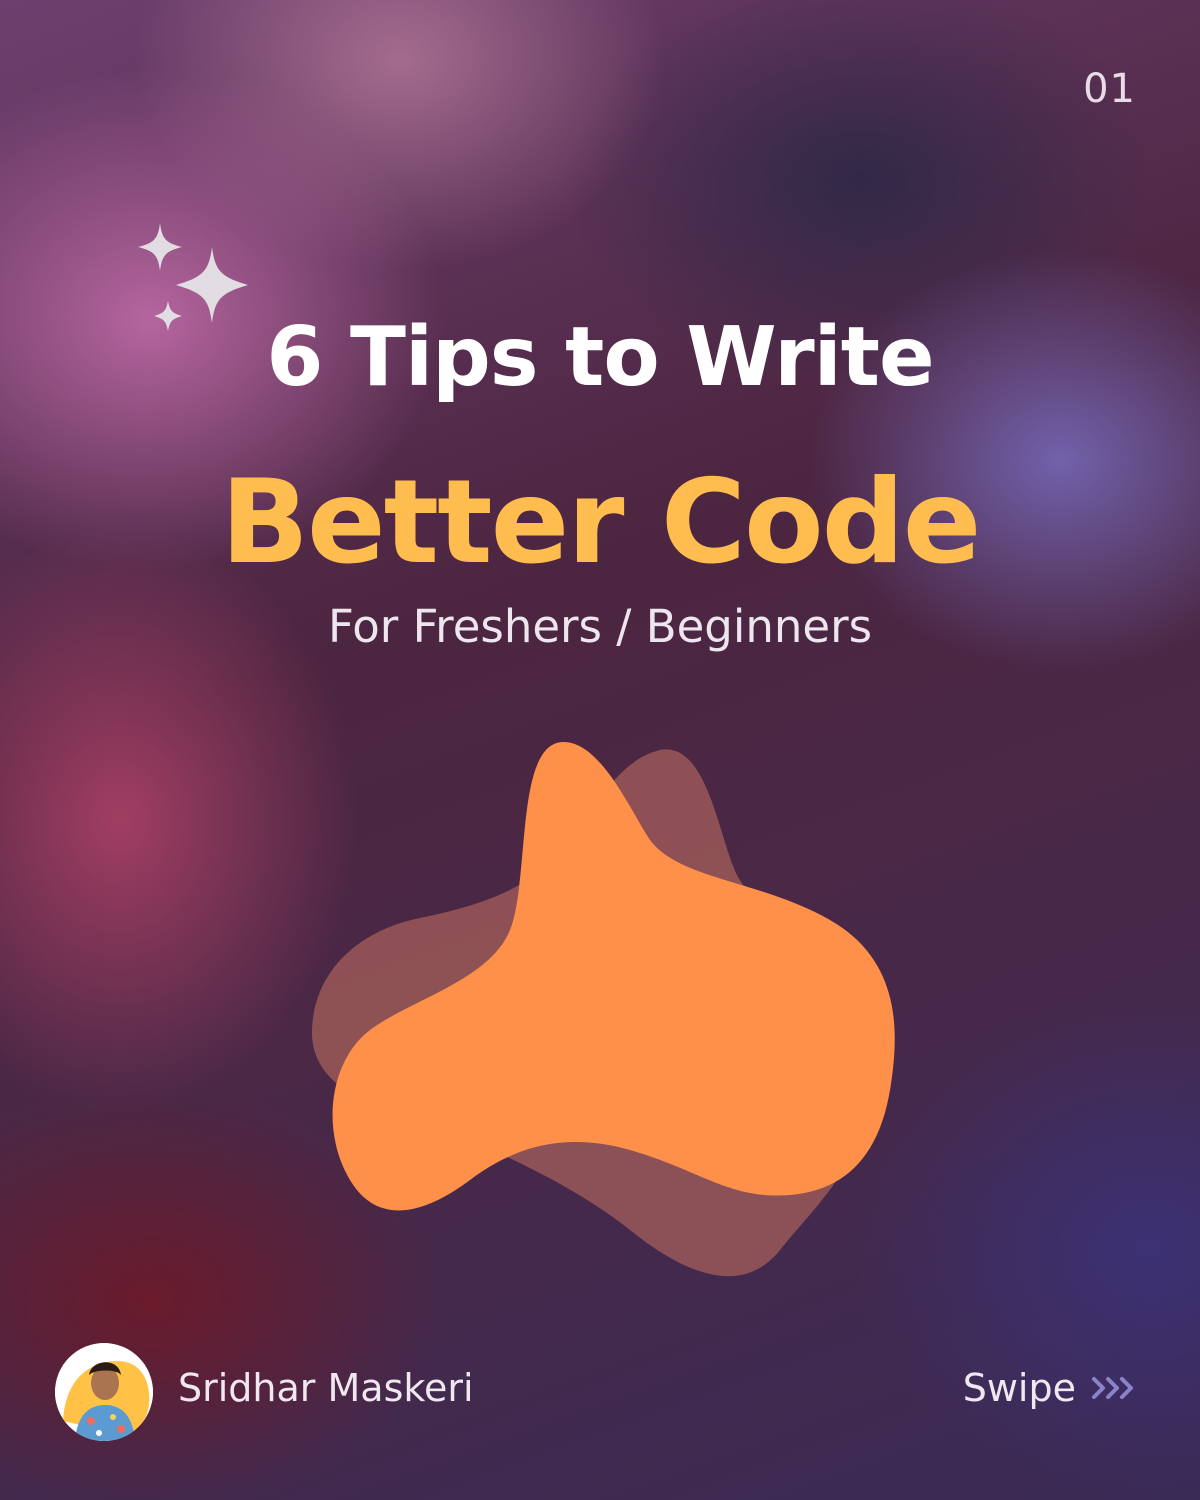  Describe the element at coordinates (1019, 1388) in the screenshot. I see `swipe-label: Swipe` at that location.